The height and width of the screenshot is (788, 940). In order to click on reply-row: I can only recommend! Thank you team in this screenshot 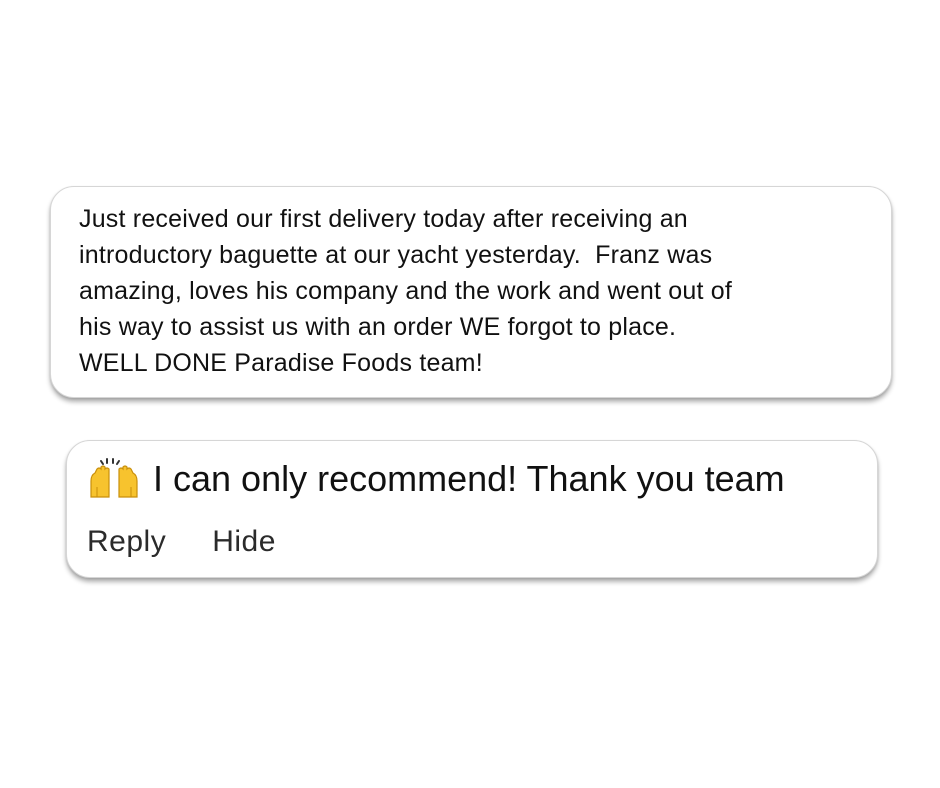, I will do `click(471, 479)`.